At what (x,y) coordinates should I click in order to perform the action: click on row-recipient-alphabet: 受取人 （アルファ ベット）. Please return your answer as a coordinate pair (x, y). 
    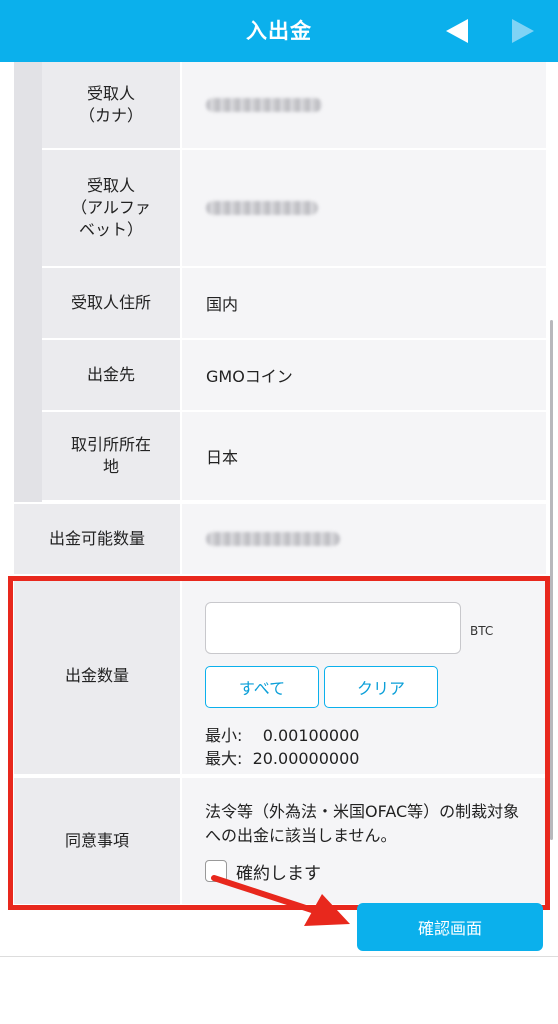
    Looking at the image, I should click on (294, 209).